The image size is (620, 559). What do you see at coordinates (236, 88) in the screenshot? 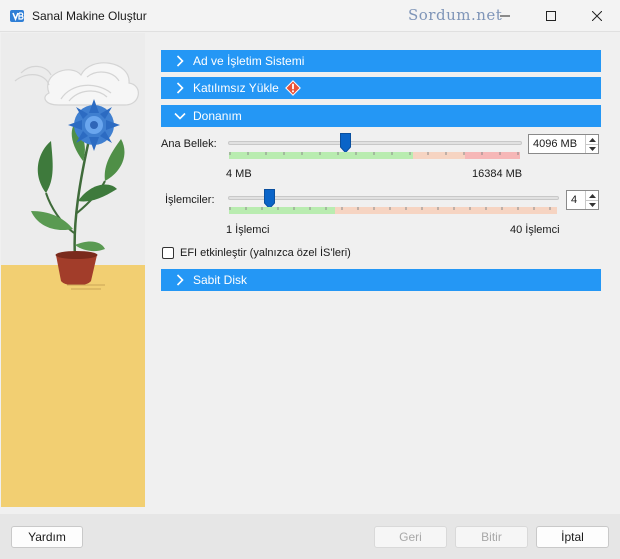
I see `section-label: Katılımsız Yükle` at bounding box center [236, 88].